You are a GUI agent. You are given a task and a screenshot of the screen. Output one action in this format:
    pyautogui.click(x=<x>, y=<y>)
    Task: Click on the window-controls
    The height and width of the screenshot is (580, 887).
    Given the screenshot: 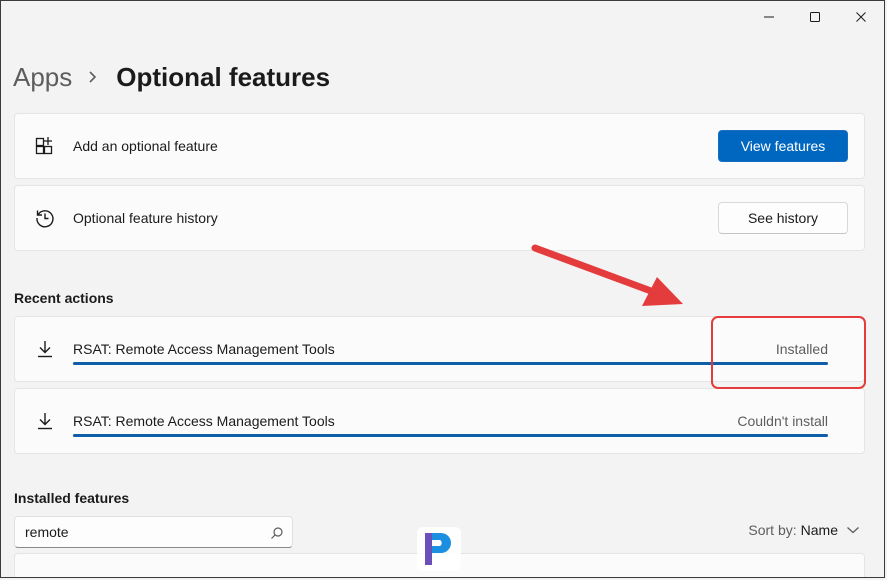 What is the action you would take?
    pyautogui.click(x=815, y=17)
    